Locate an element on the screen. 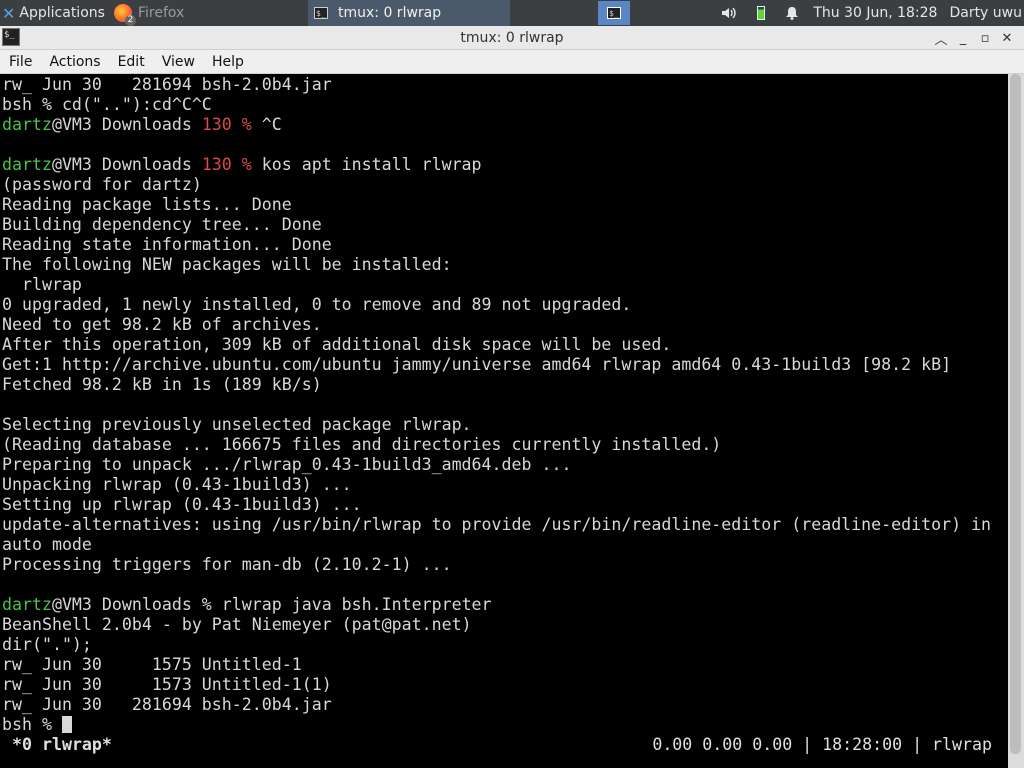 The image size is (1024, 768). window-titlebar: $_ tmux: 0 rlwrap ︿ _ ▫ ✕ is located at coordinates (512, 38).